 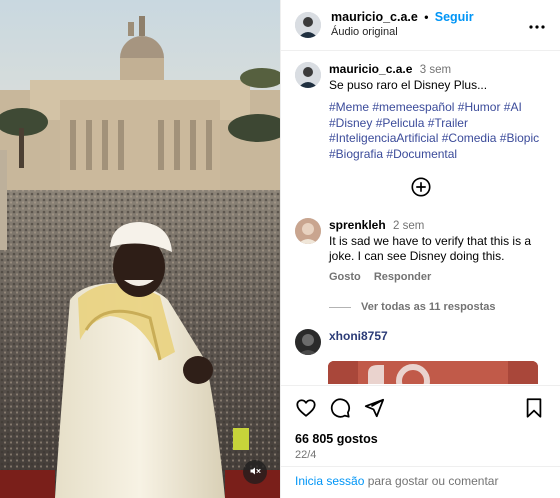 I want to click on comment-time: 2 sem, so click(x=408, y=226).